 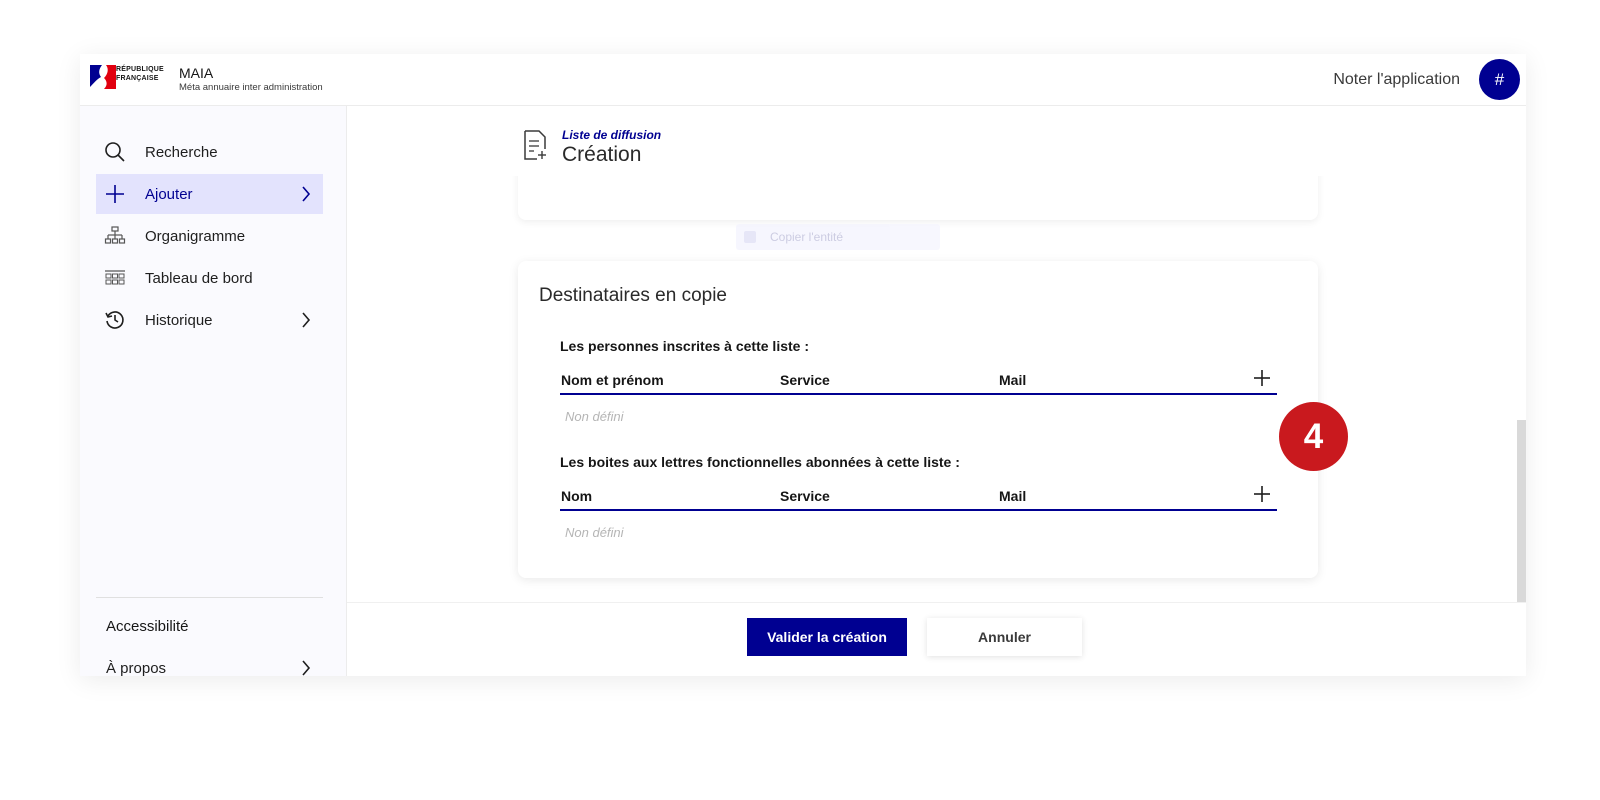 What do you see at coordinates (1262, 494) in the screenshot?
I see `add-mailbox-button` at bounding box center [1262, 494].